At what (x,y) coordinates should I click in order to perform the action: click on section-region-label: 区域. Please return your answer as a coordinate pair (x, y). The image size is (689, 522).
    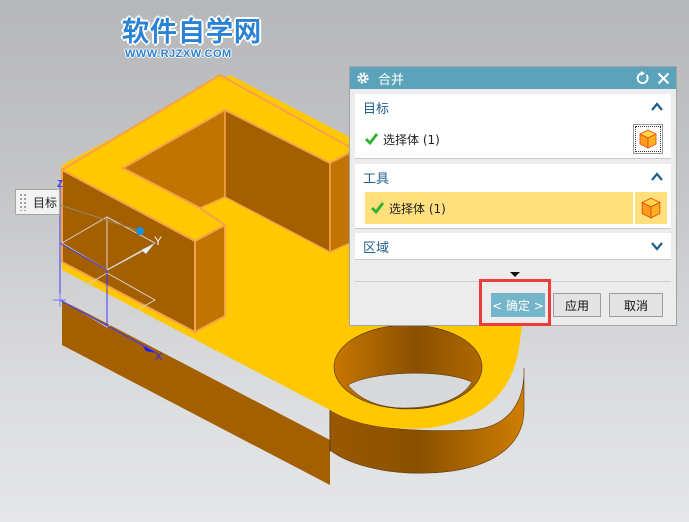
    Looking at the image, I should click on (376, 248).